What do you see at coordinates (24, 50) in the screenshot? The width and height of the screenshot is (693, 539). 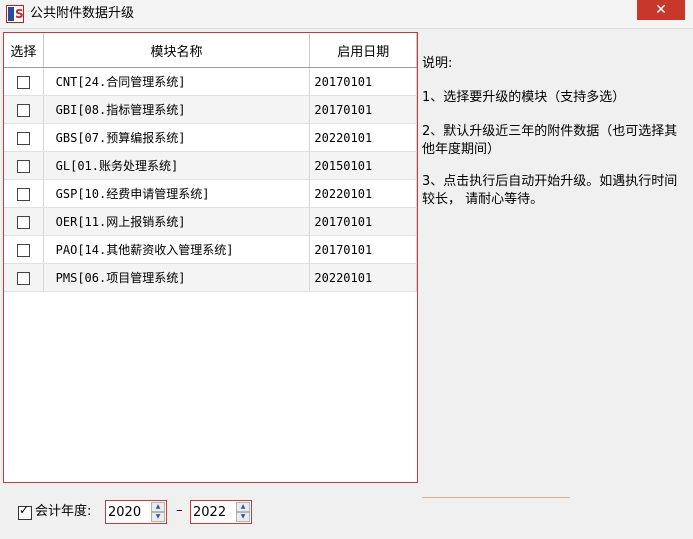 I see `header-select: 选择` at bounding box center [24, 50].